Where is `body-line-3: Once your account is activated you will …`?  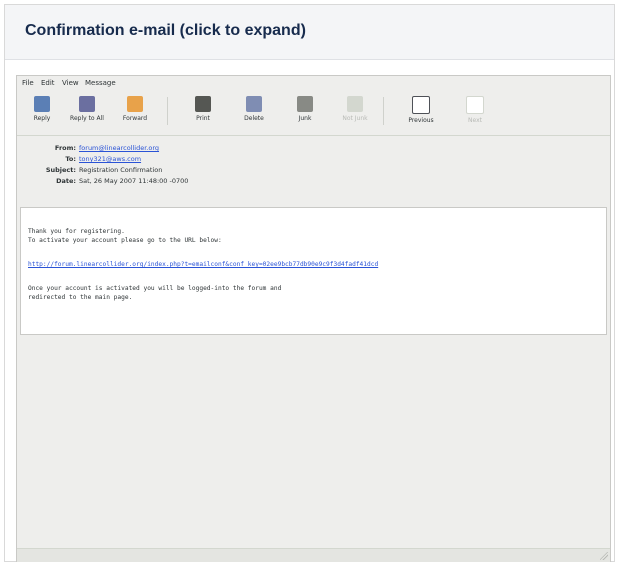
body-line-3: Once your account is activated you will … is located at coordinates (155, 288).